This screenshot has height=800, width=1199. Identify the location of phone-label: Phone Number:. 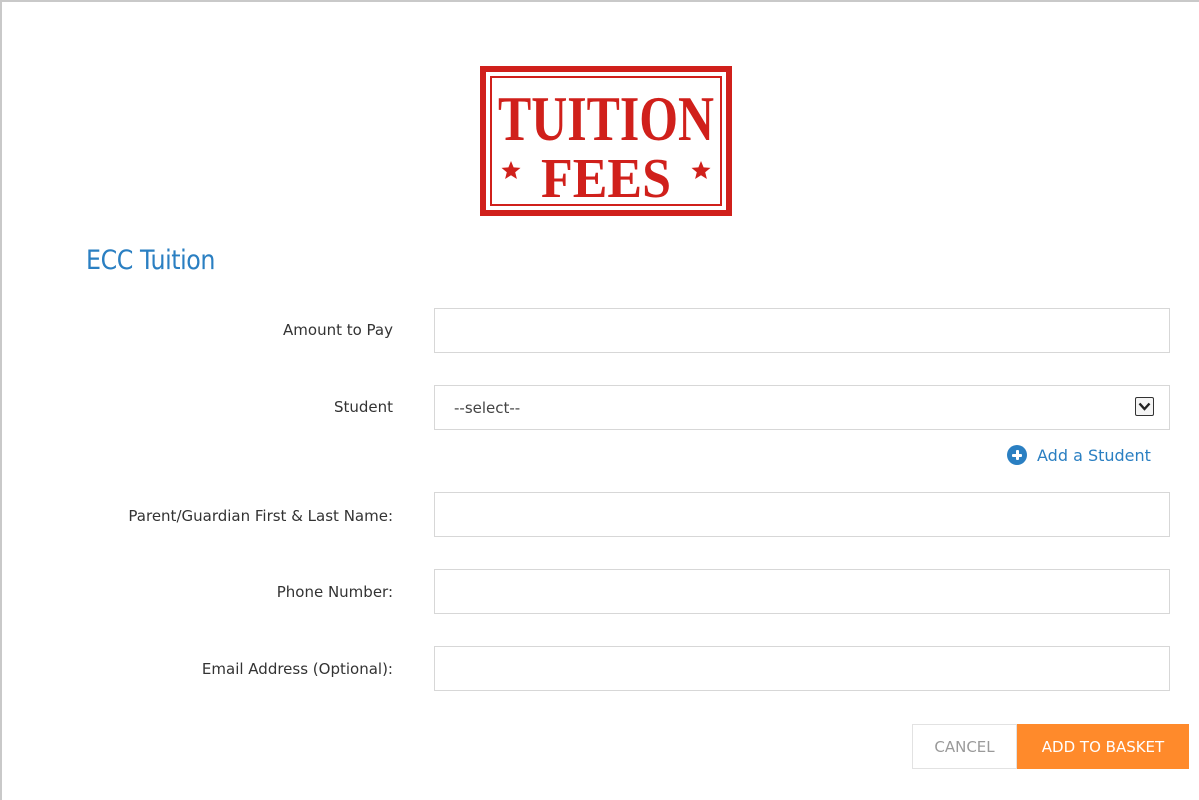
(334, 592).